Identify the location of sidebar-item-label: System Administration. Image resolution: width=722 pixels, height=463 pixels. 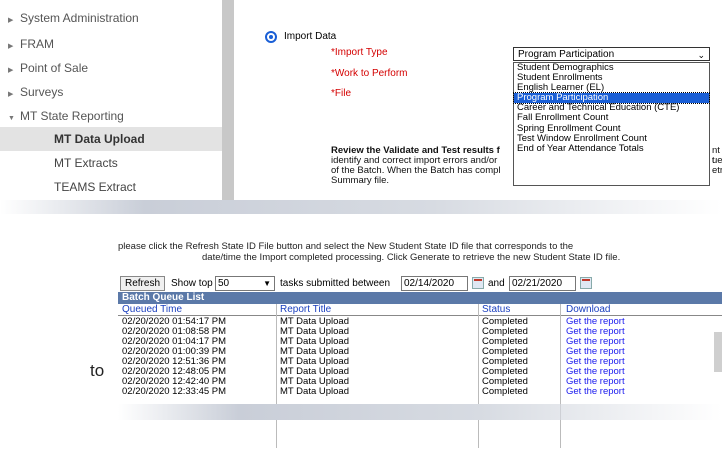
(79, 18).